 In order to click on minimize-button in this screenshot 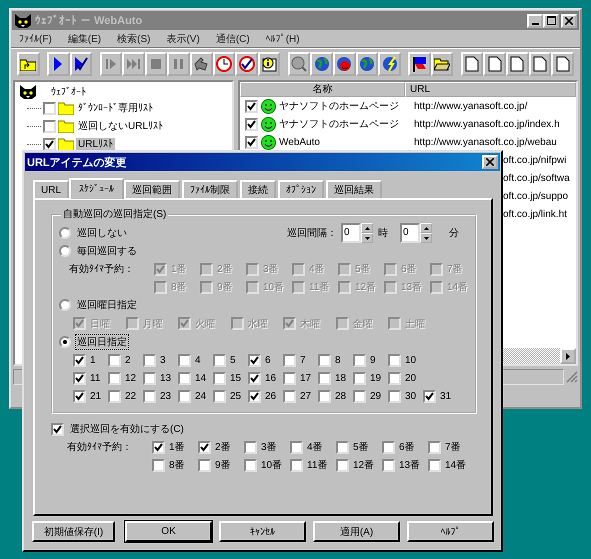, I will do `click(535, 21)`.